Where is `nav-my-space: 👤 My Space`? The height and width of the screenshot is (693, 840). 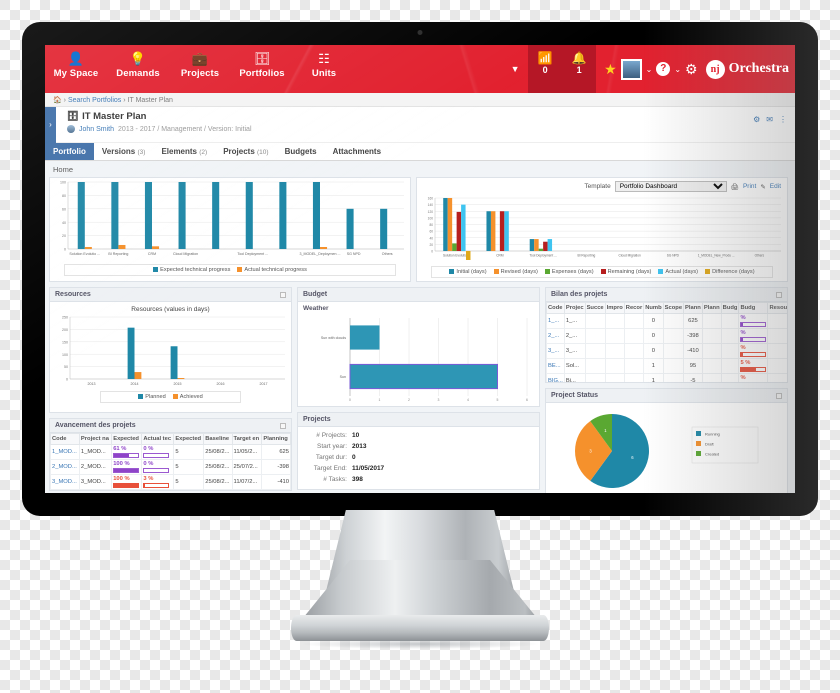 nav-my-space: 👤 My Space is located at coordinates (76, 69).